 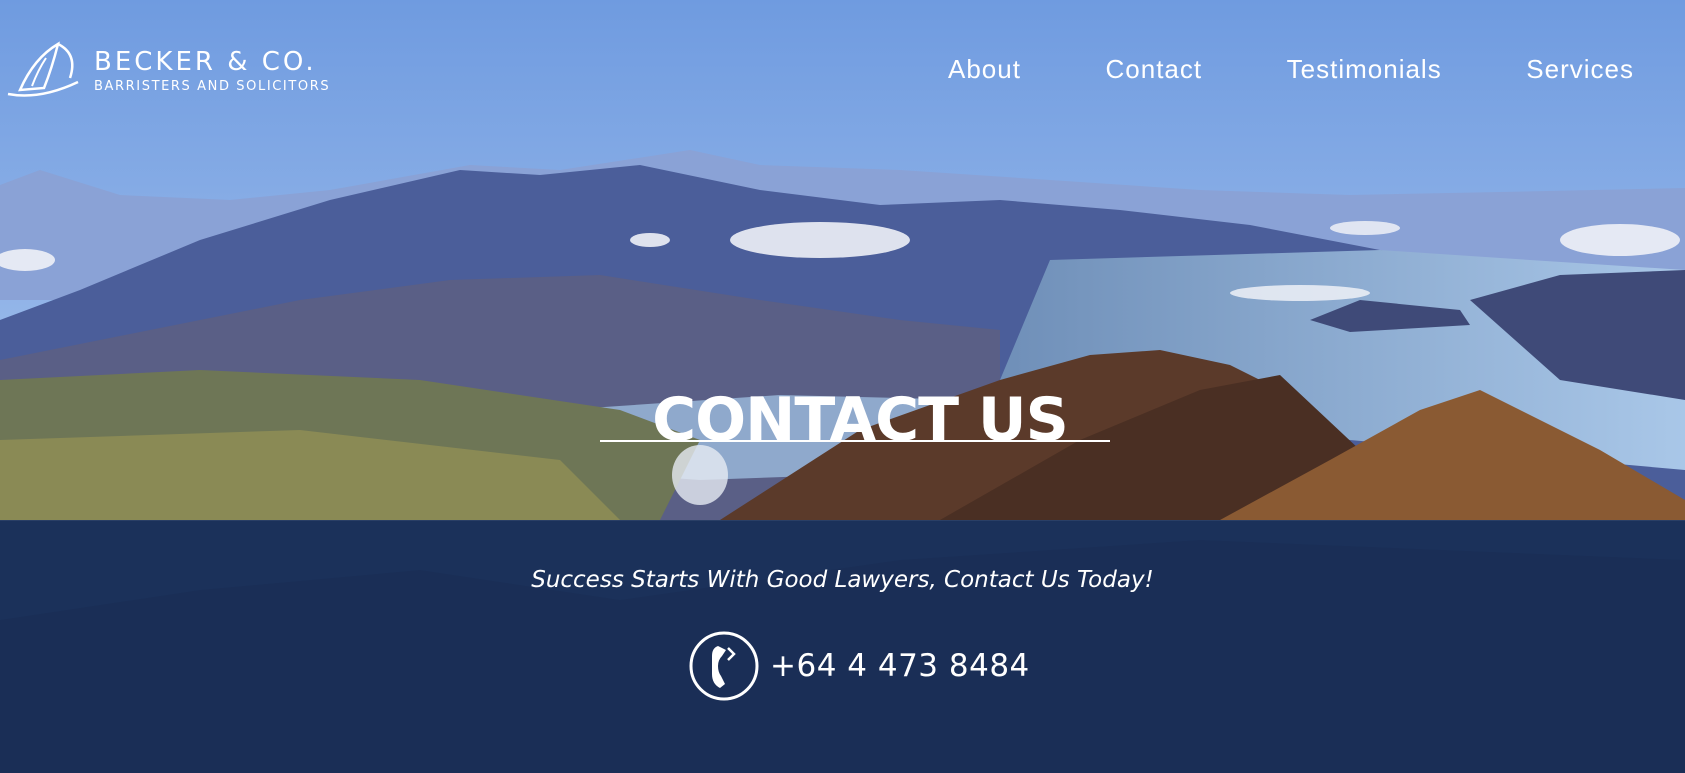 I want to click on main-navigation: About Contact Testimonials Services, so click(x=1291, y=72).